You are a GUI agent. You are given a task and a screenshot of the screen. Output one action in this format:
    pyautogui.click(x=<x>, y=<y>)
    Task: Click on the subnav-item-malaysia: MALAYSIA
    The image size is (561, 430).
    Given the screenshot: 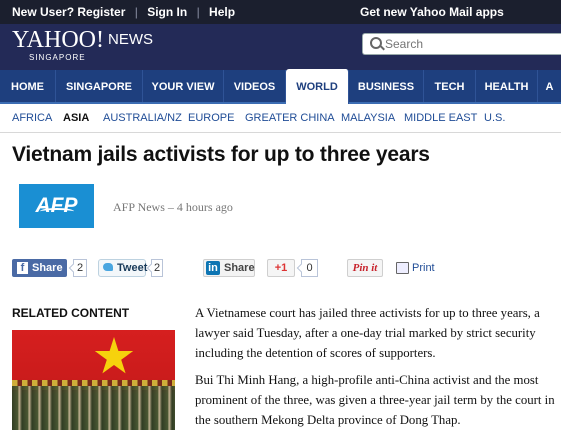 What is the action you would take?
    pyautogui.click(x=368, y=118)
    